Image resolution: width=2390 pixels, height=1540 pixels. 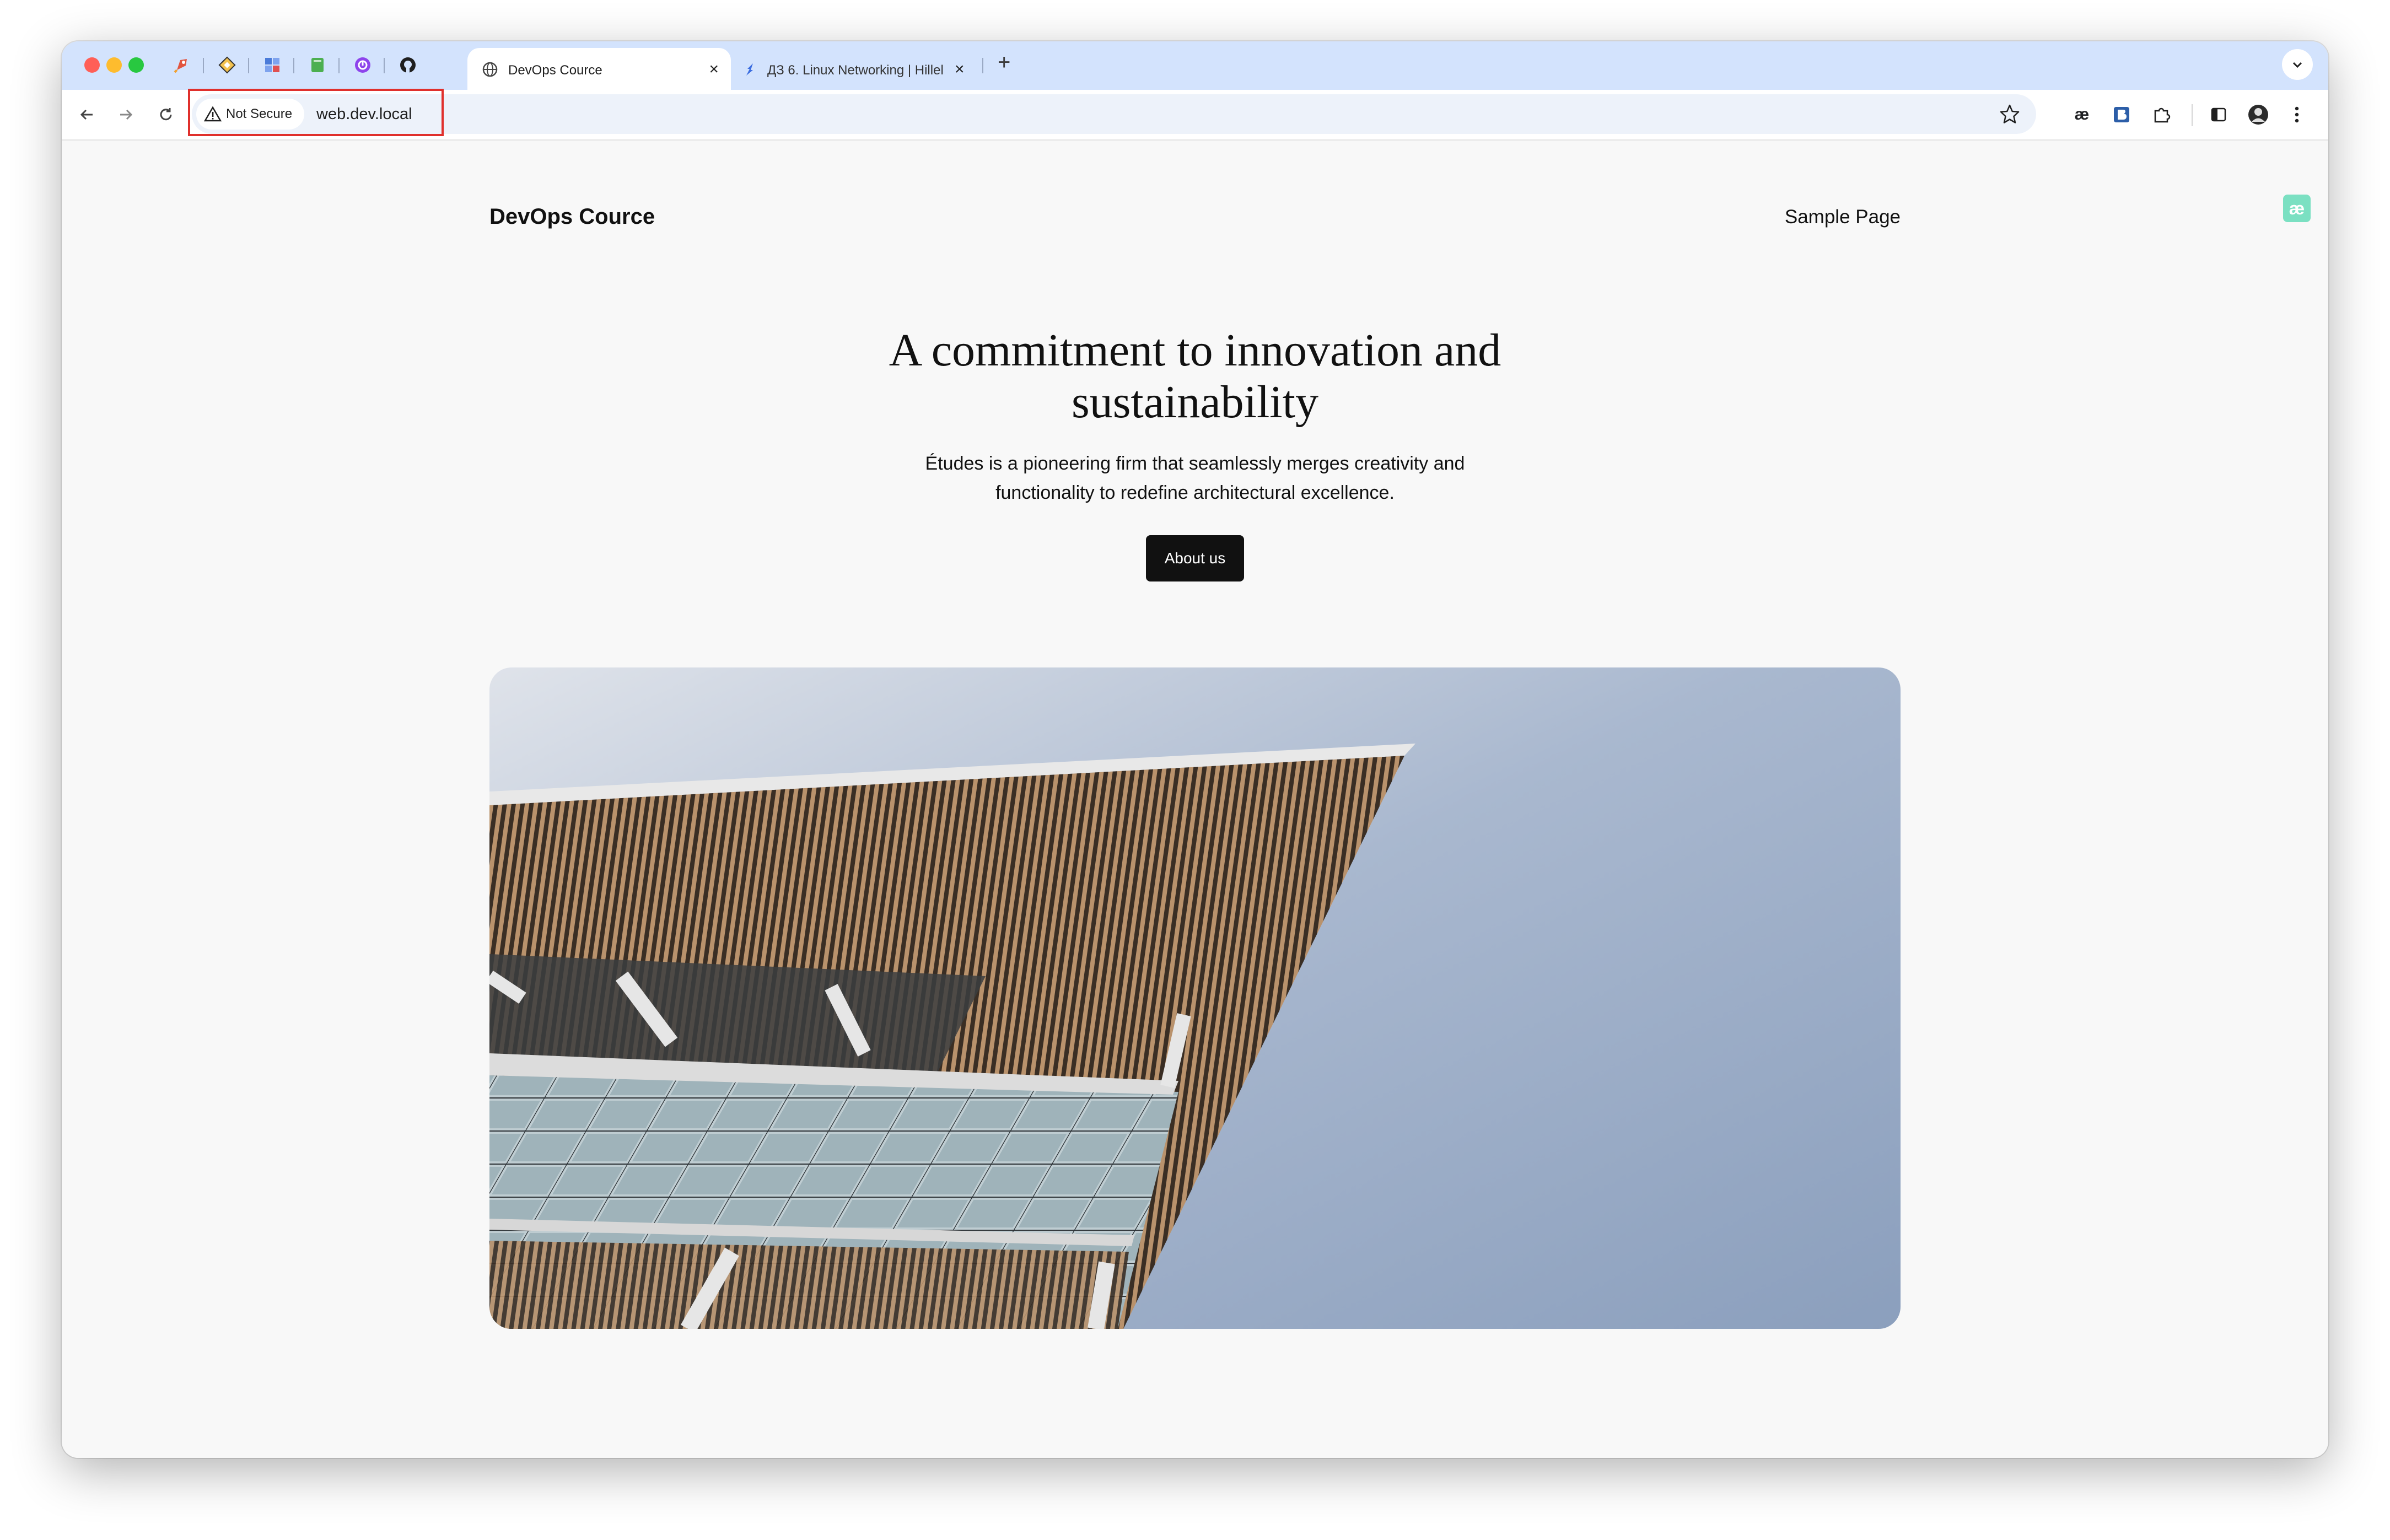 I want to click on forward-button, so click(x=126, y=115).